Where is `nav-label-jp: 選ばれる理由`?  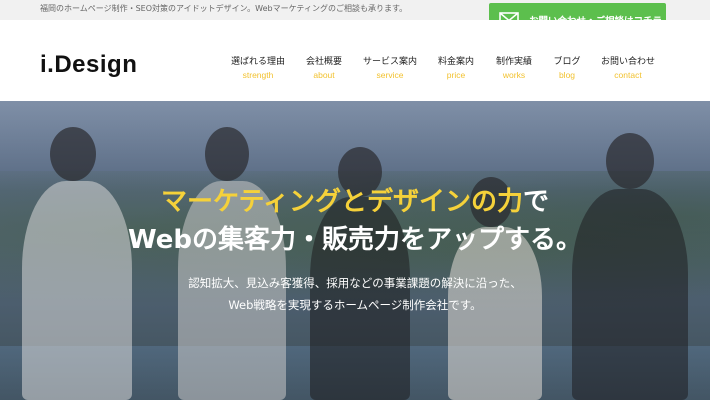
nav-label-jp: 選ばれる理由 is located at coordinates (257, 62).